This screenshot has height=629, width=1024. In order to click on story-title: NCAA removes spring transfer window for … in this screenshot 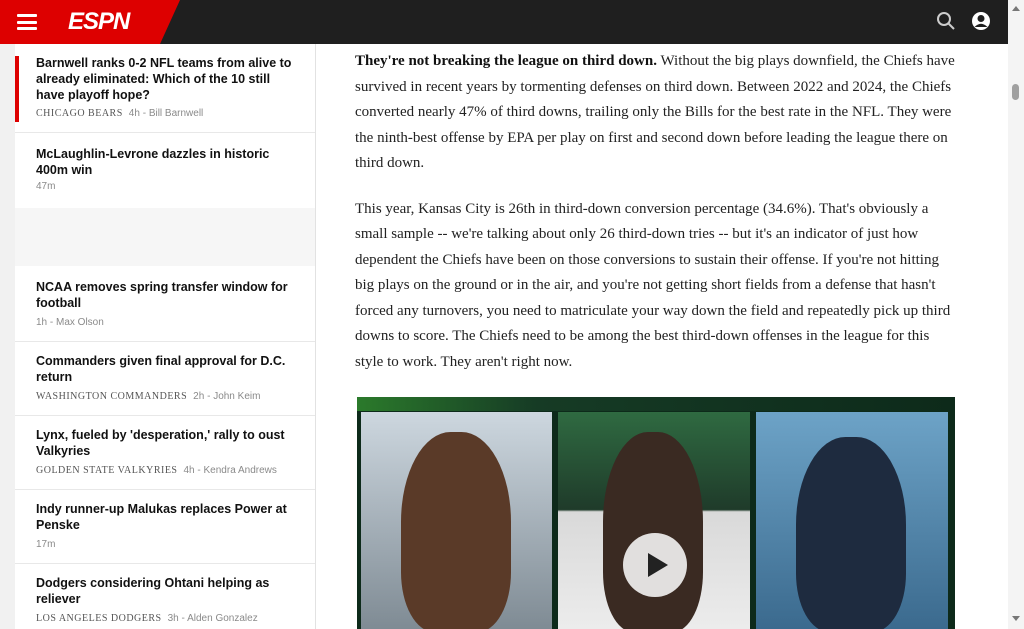, I will do `click(166, 295)`.